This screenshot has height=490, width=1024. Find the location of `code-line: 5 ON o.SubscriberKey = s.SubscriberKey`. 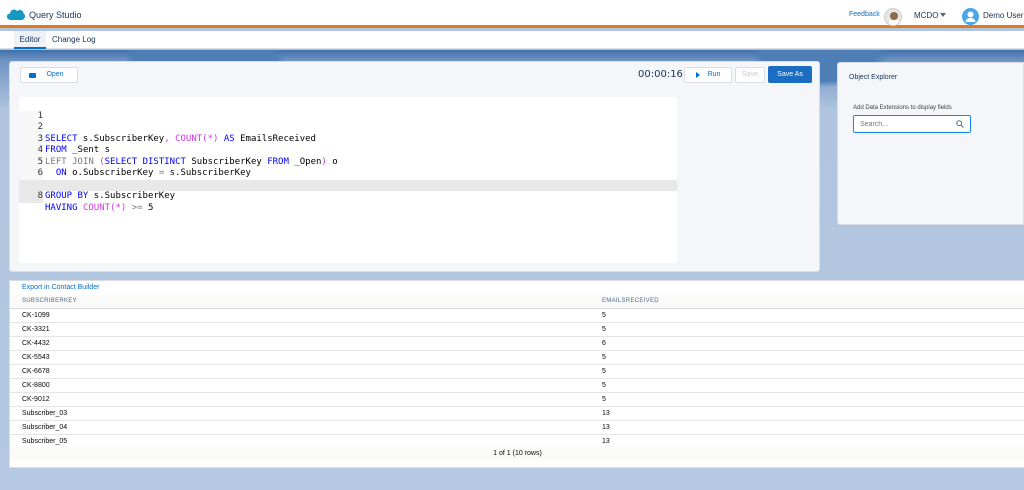

code-line: 5 ON o.SubscriberKey = s.SubscriberKey is located at coordinates (348, 161).